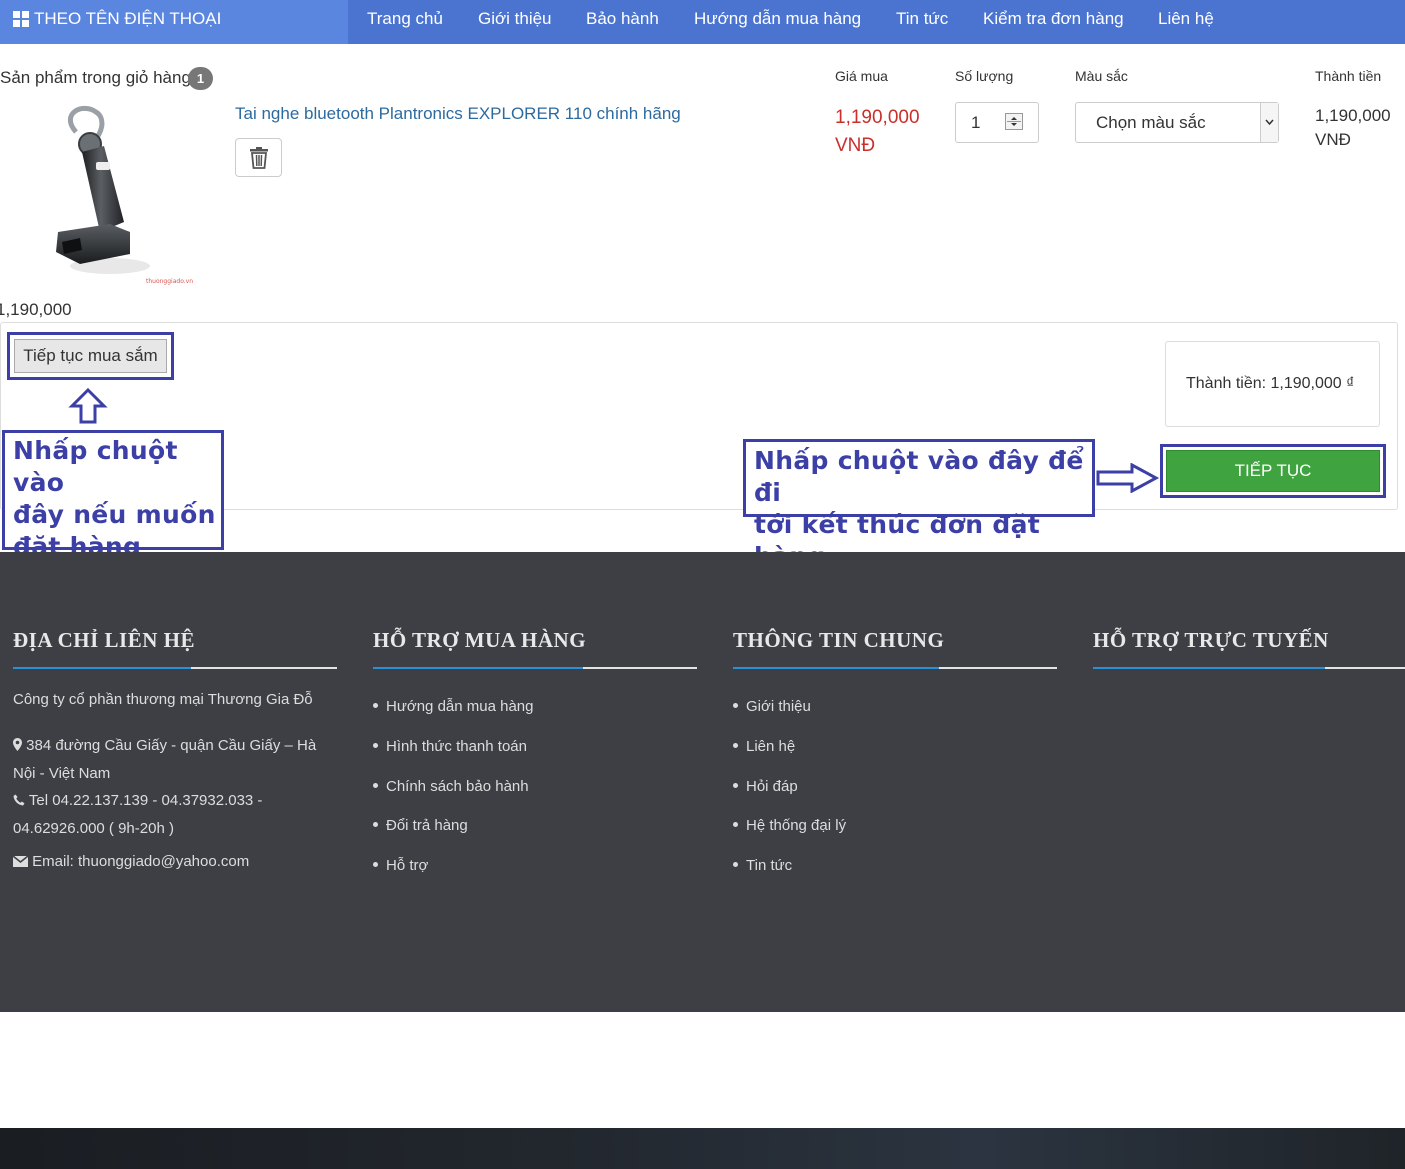  Describe the element at coordinates (90, 356) in the screenshot. I see `continue-shopping-button: Tiếp tục mua sắm` at that location.